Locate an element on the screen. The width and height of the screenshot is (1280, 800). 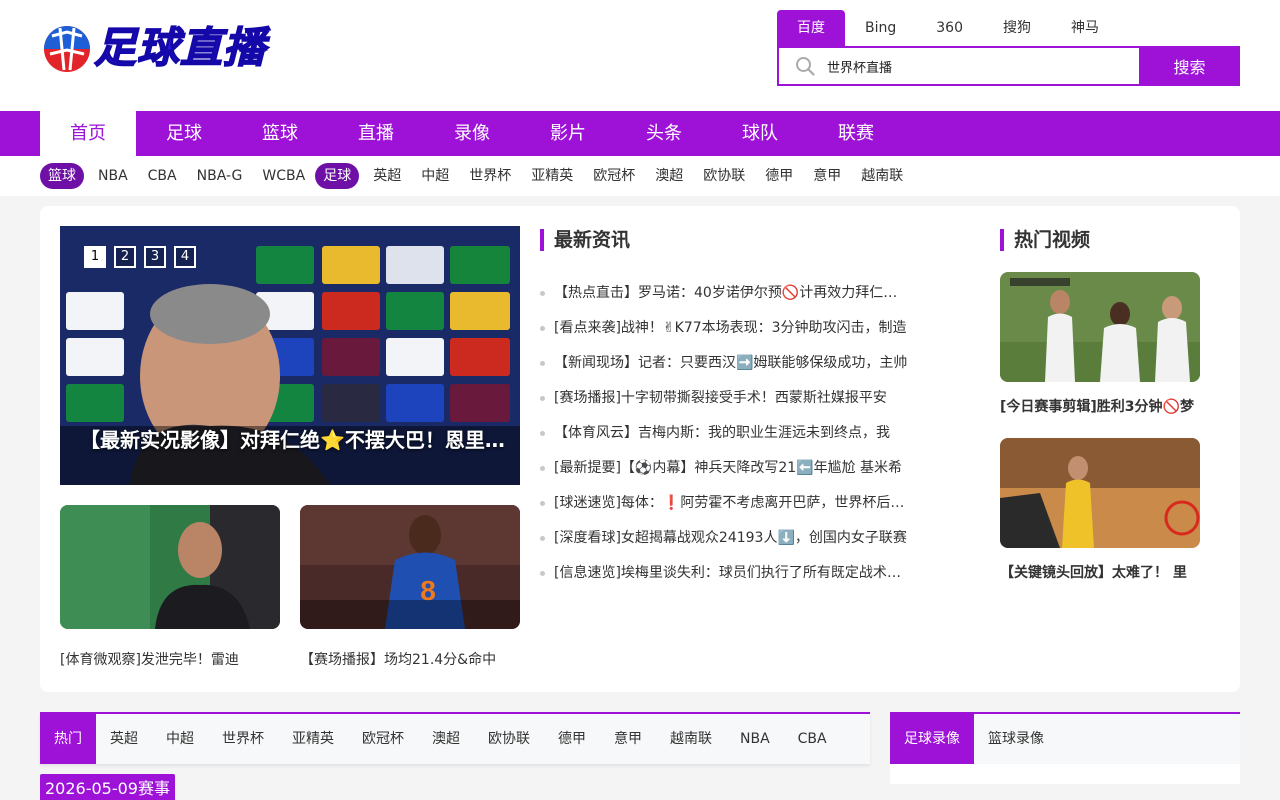
schedule-tab-acl-elite: 亚精英 is located at coordinates (313, 739).